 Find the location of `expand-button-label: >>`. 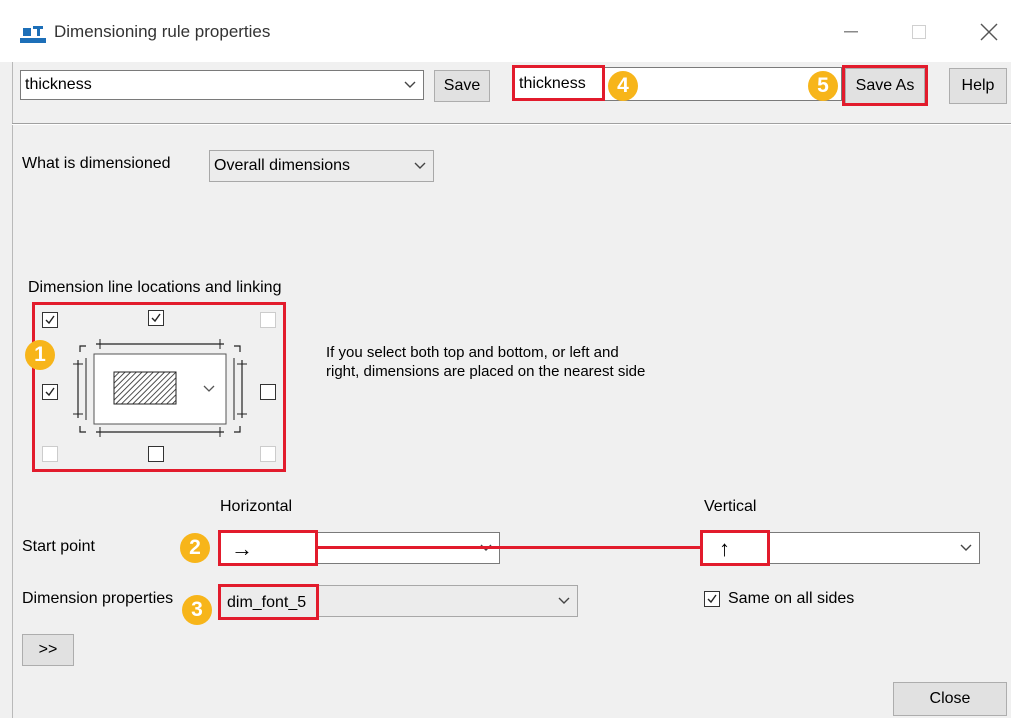

expand-button-label: >> is located at coordinates (48, 649).